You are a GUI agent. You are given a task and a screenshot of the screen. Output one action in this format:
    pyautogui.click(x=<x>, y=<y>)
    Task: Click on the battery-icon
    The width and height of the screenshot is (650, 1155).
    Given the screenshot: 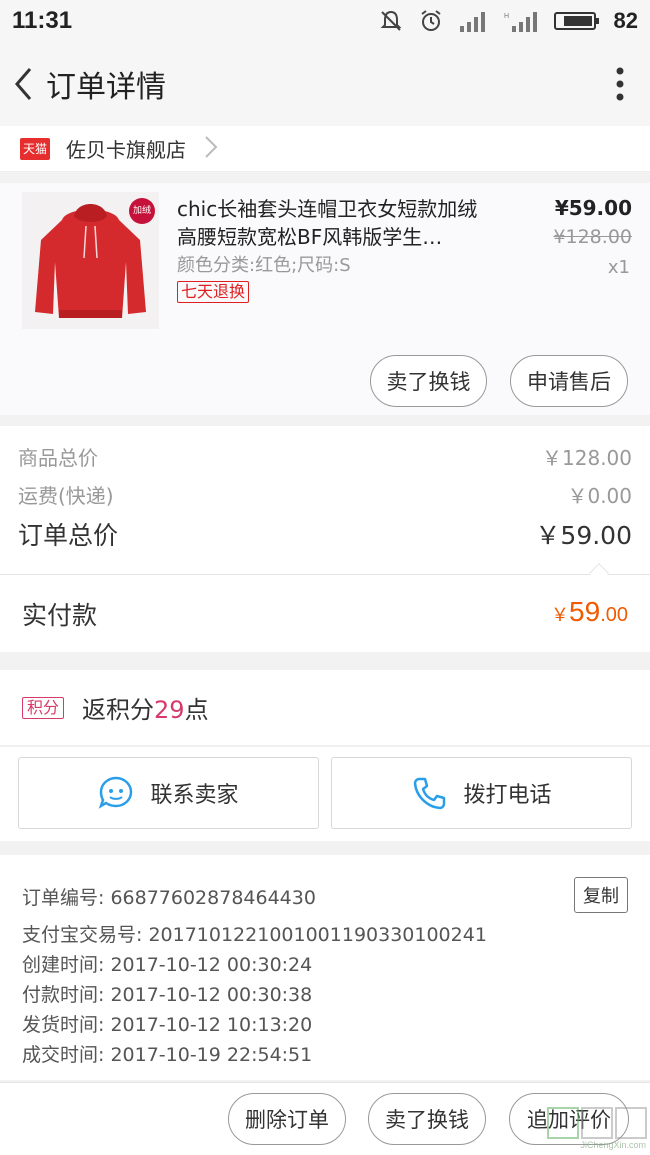 What is the action you would take?
    pyautogui.click(x=576, y=21)
    